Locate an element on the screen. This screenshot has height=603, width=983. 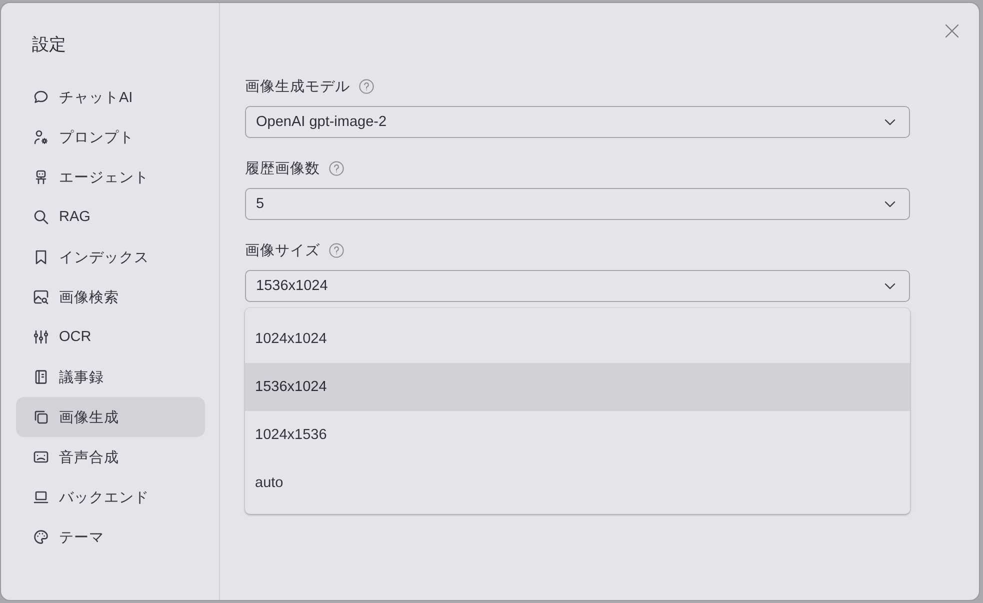
frowning-face-icon is located at coordinates (41, 457).